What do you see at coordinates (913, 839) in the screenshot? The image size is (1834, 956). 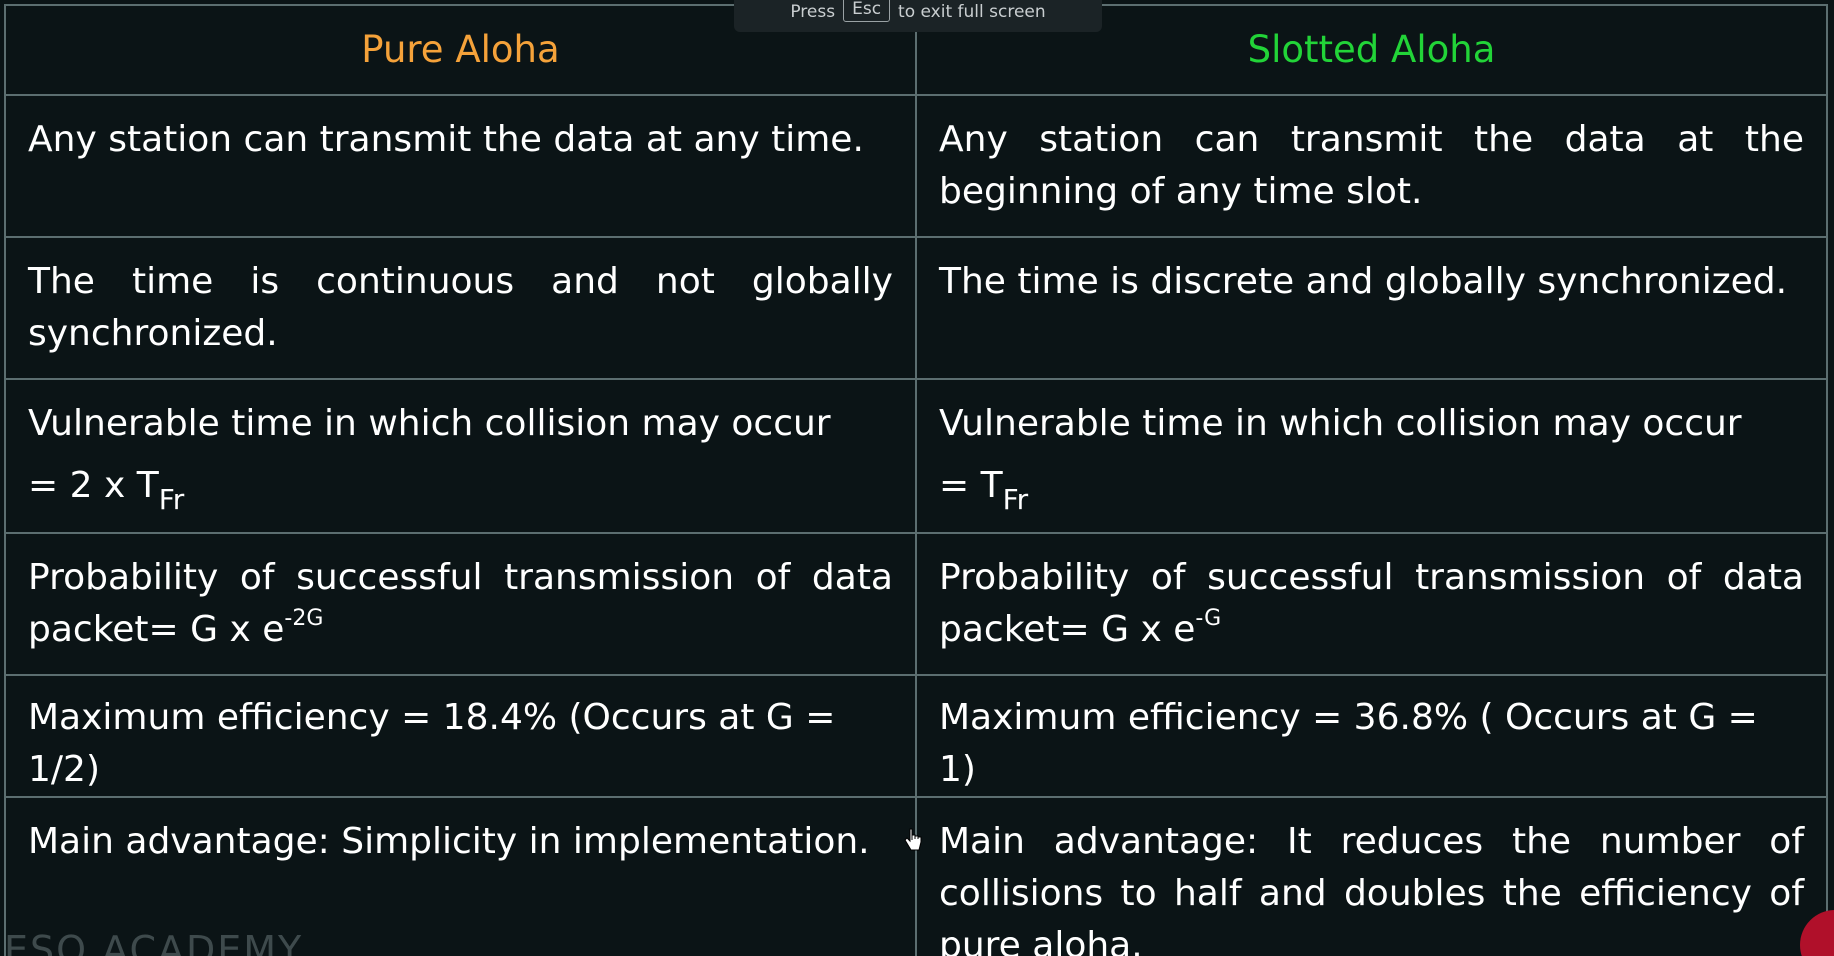 I see `hand-pointer-icon` at bounding box center [913, 839].